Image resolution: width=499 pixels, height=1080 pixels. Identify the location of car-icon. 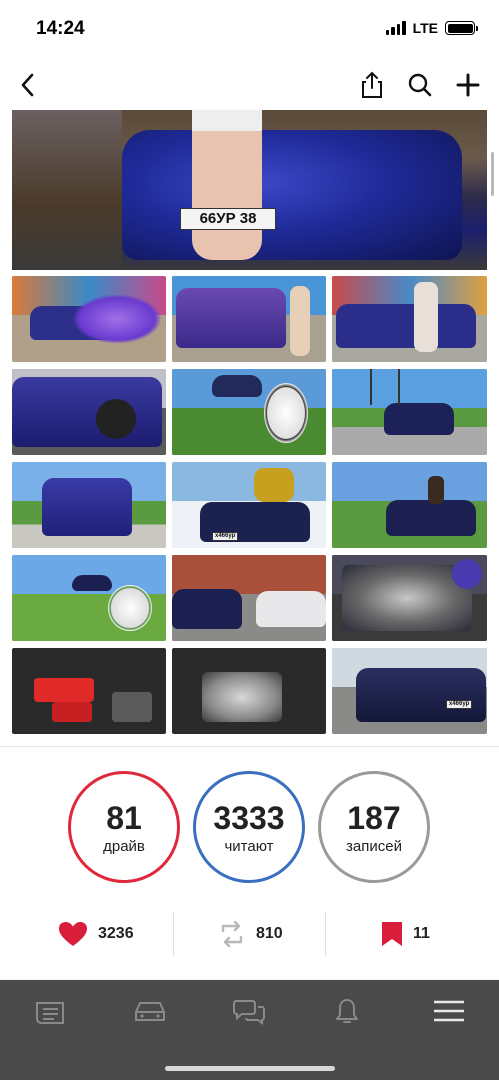
(150, 1011).